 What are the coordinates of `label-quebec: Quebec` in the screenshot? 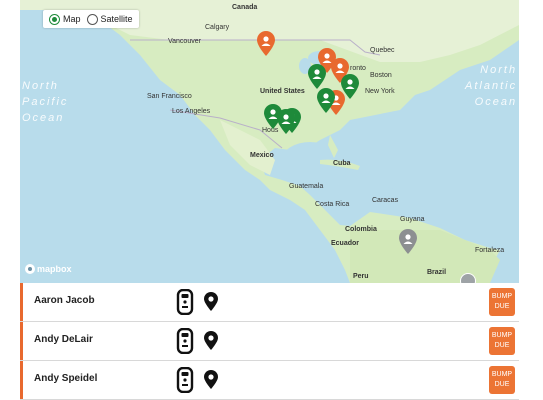 It's located at (382, 50).